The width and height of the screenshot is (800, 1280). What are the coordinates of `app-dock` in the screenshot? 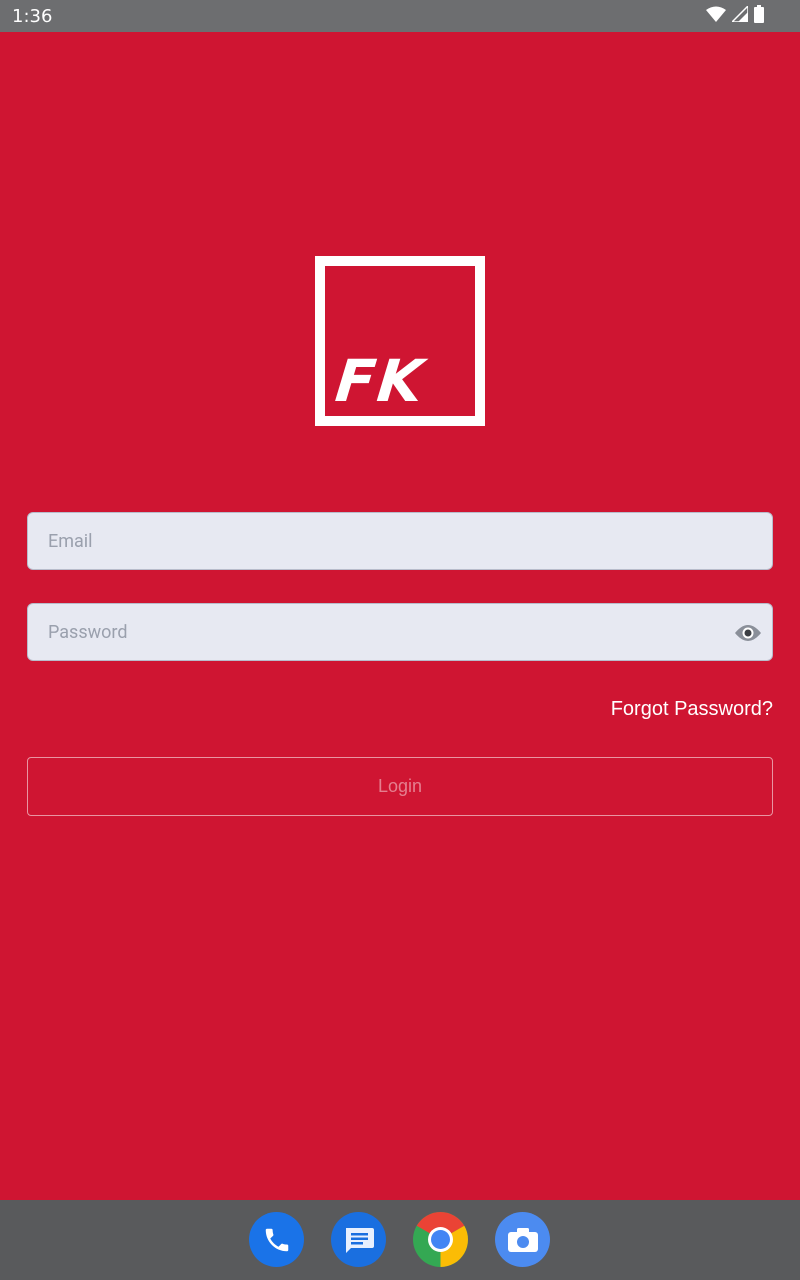 It's located at (400, 1240).